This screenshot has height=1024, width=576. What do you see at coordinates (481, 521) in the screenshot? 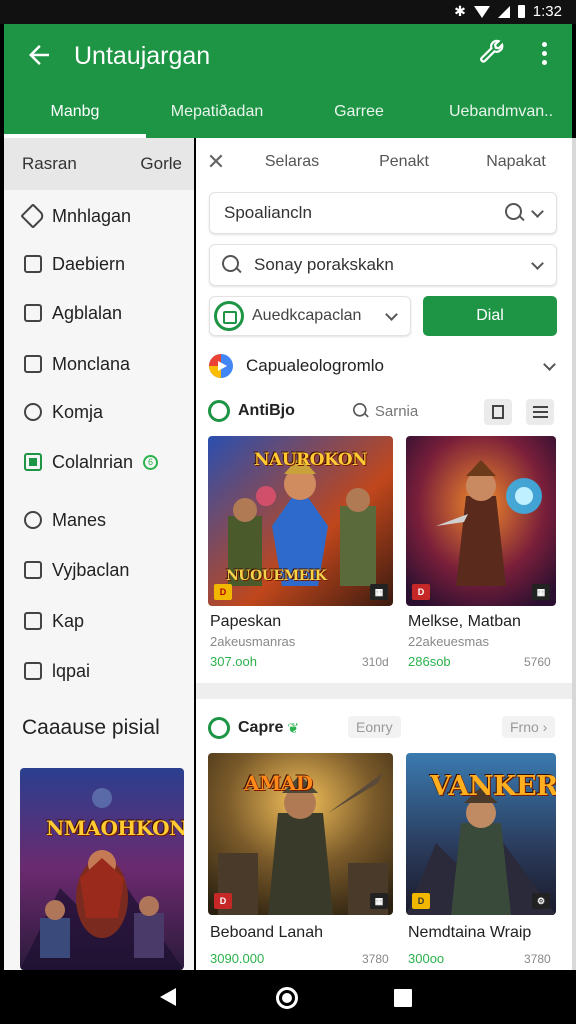
I see `game-poster: D ▦` at bounding box center [481, 521].